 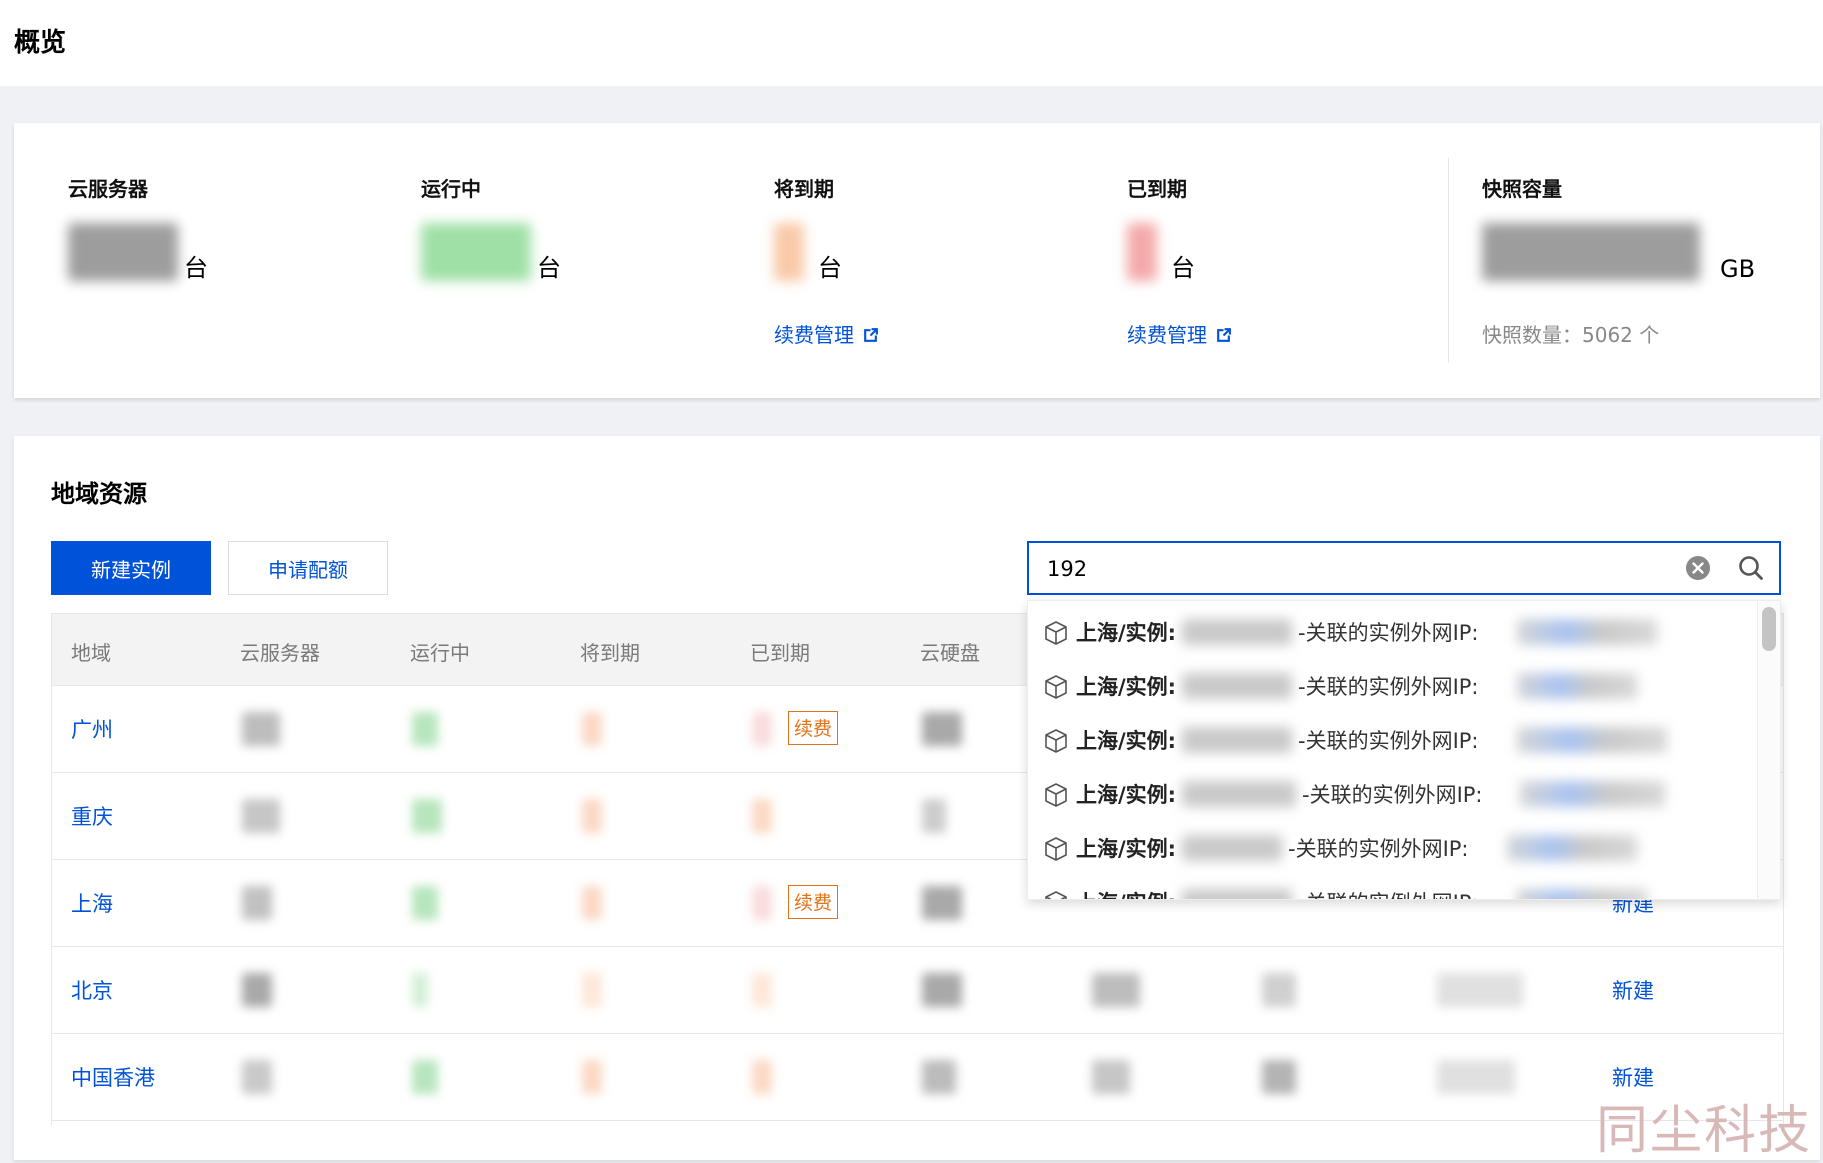 What do you see at coordinates (491, 230) in the screenshot?
I see `overview-running: 运行中 台` at bounding box center [491, 230].